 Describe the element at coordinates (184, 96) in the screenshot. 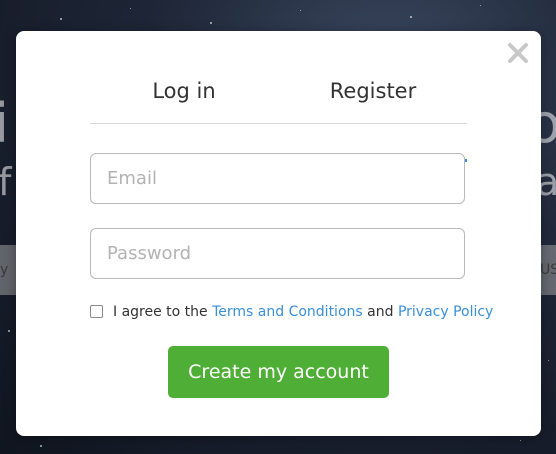

I see `tab-login: Log in` at that location.